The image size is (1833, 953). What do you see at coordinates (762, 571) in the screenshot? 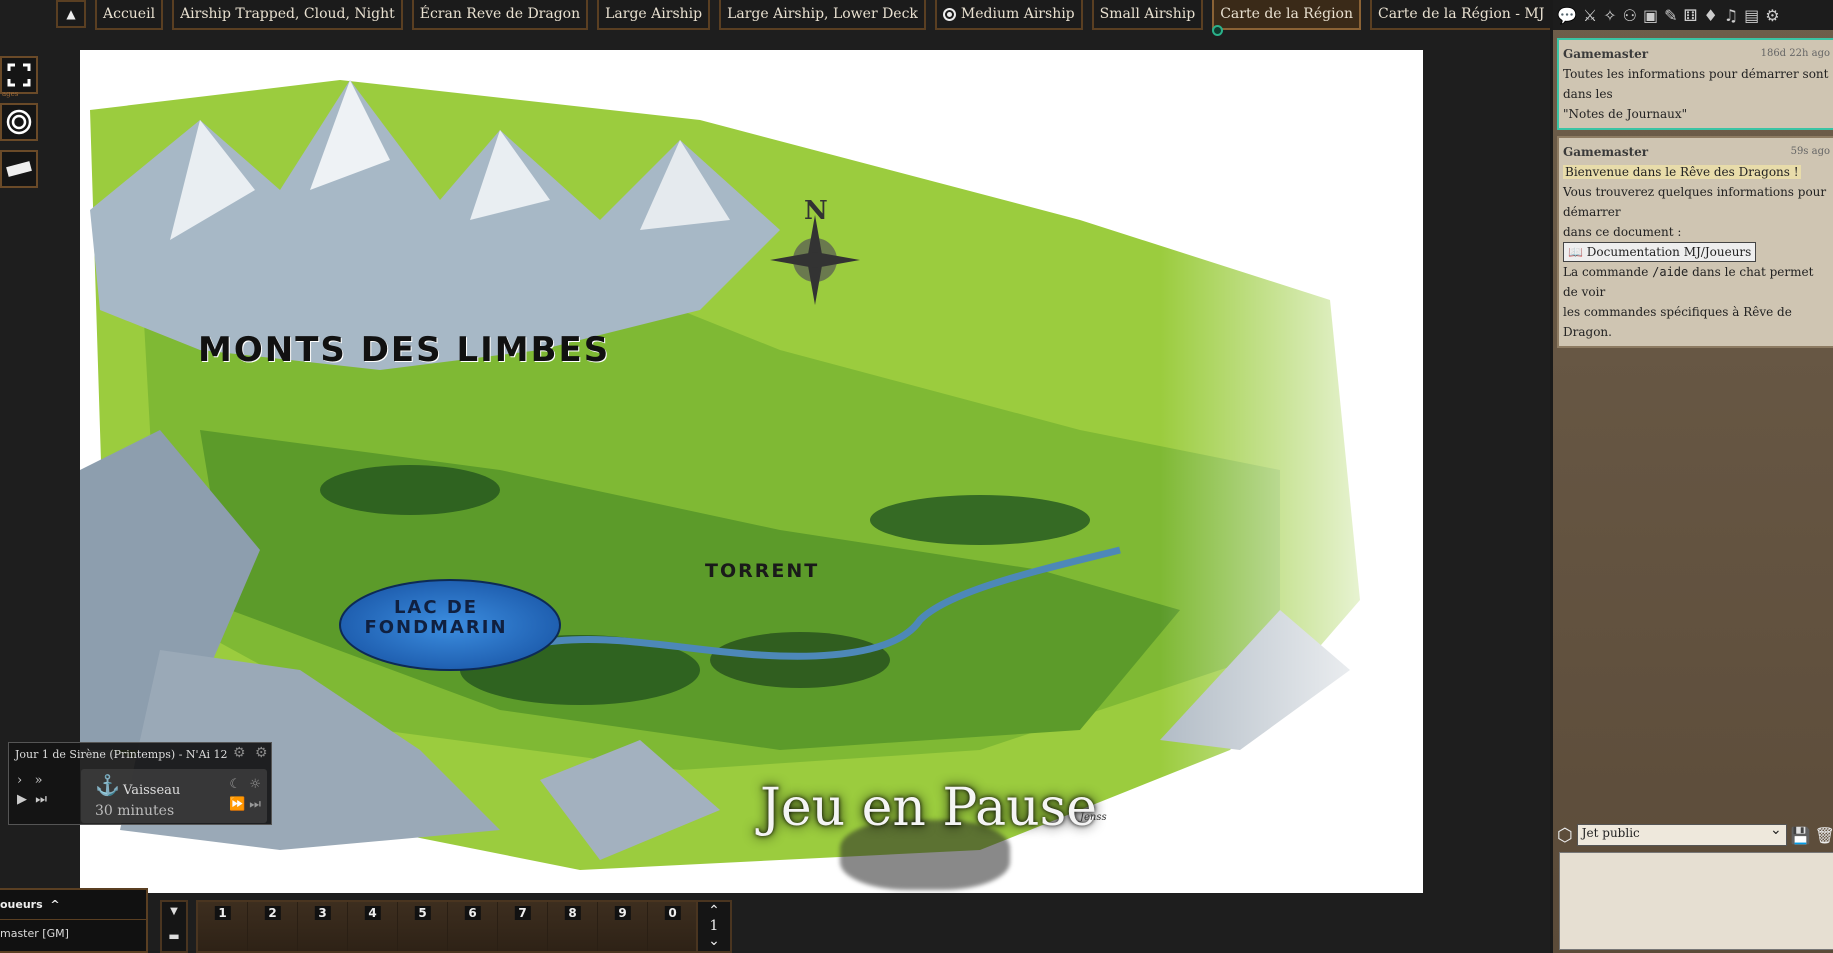
I see `map-label-torrent: TORRENT` at bounding box center [762, 571].